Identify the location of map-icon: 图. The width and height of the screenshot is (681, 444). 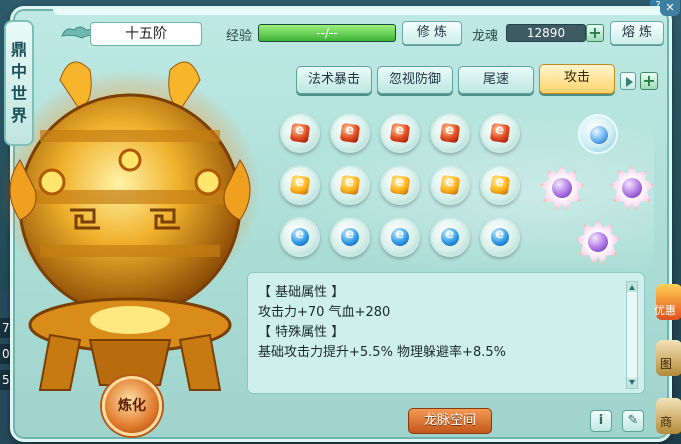
(668, 358).